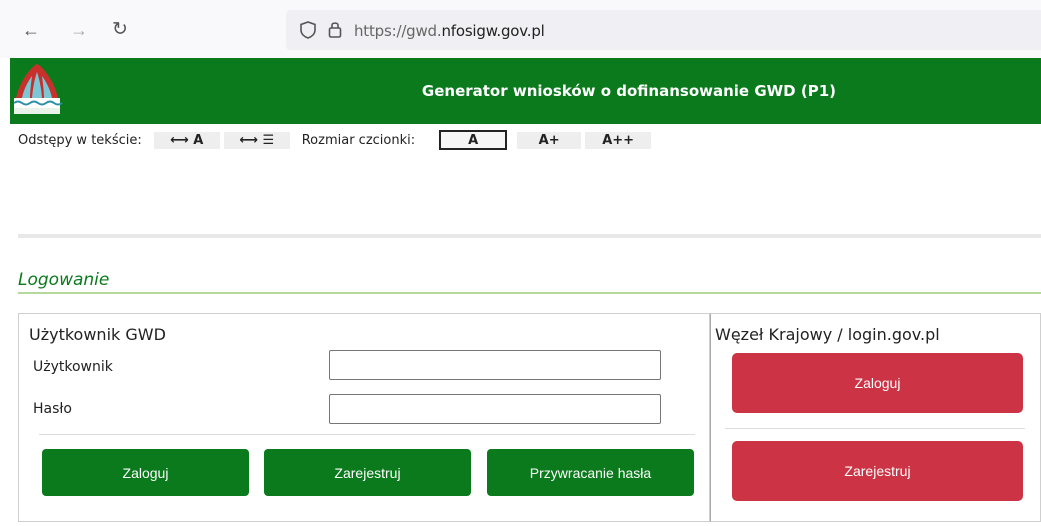 The width and height of the screenshot is (1041, 526). Describe the element at coordinates (79, 30) in the screenshot. I see `forward-arrow-icon: →` at that location.